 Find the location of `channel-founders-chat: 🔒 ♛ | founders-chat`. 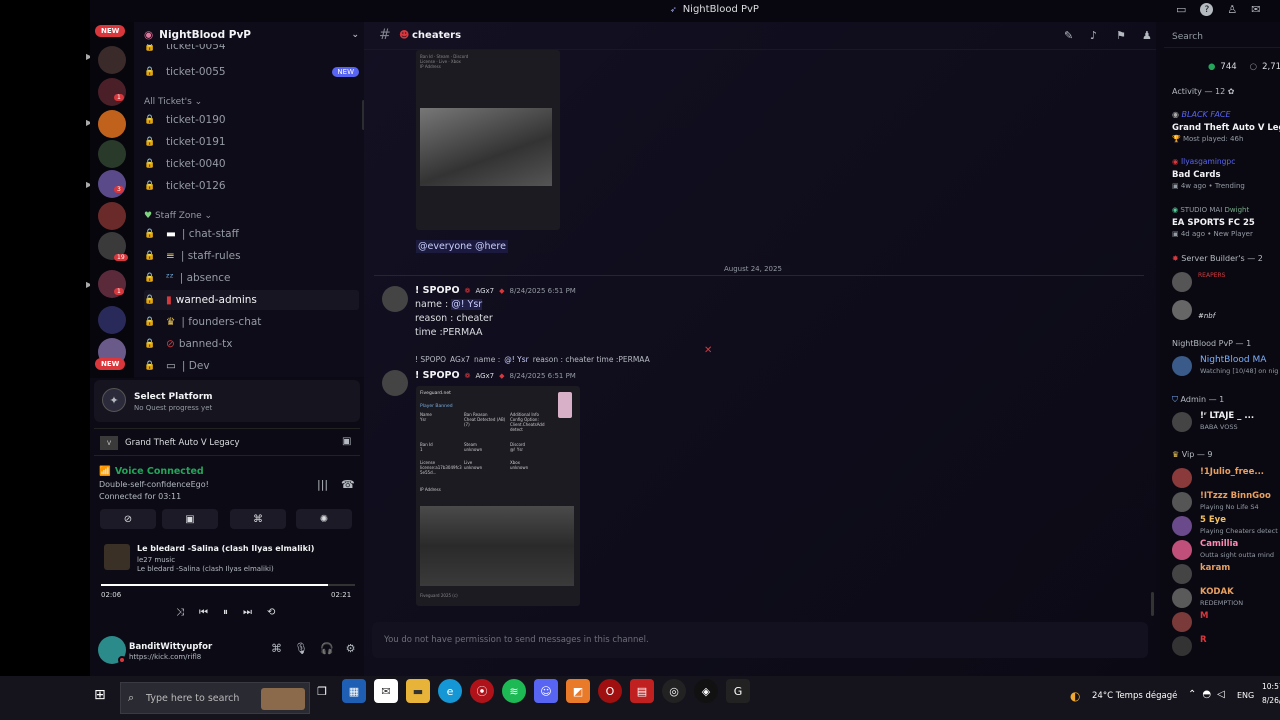

channel-founders-chat: 🔒 ♛ | founders-chat is located at coordinates (251, 322).